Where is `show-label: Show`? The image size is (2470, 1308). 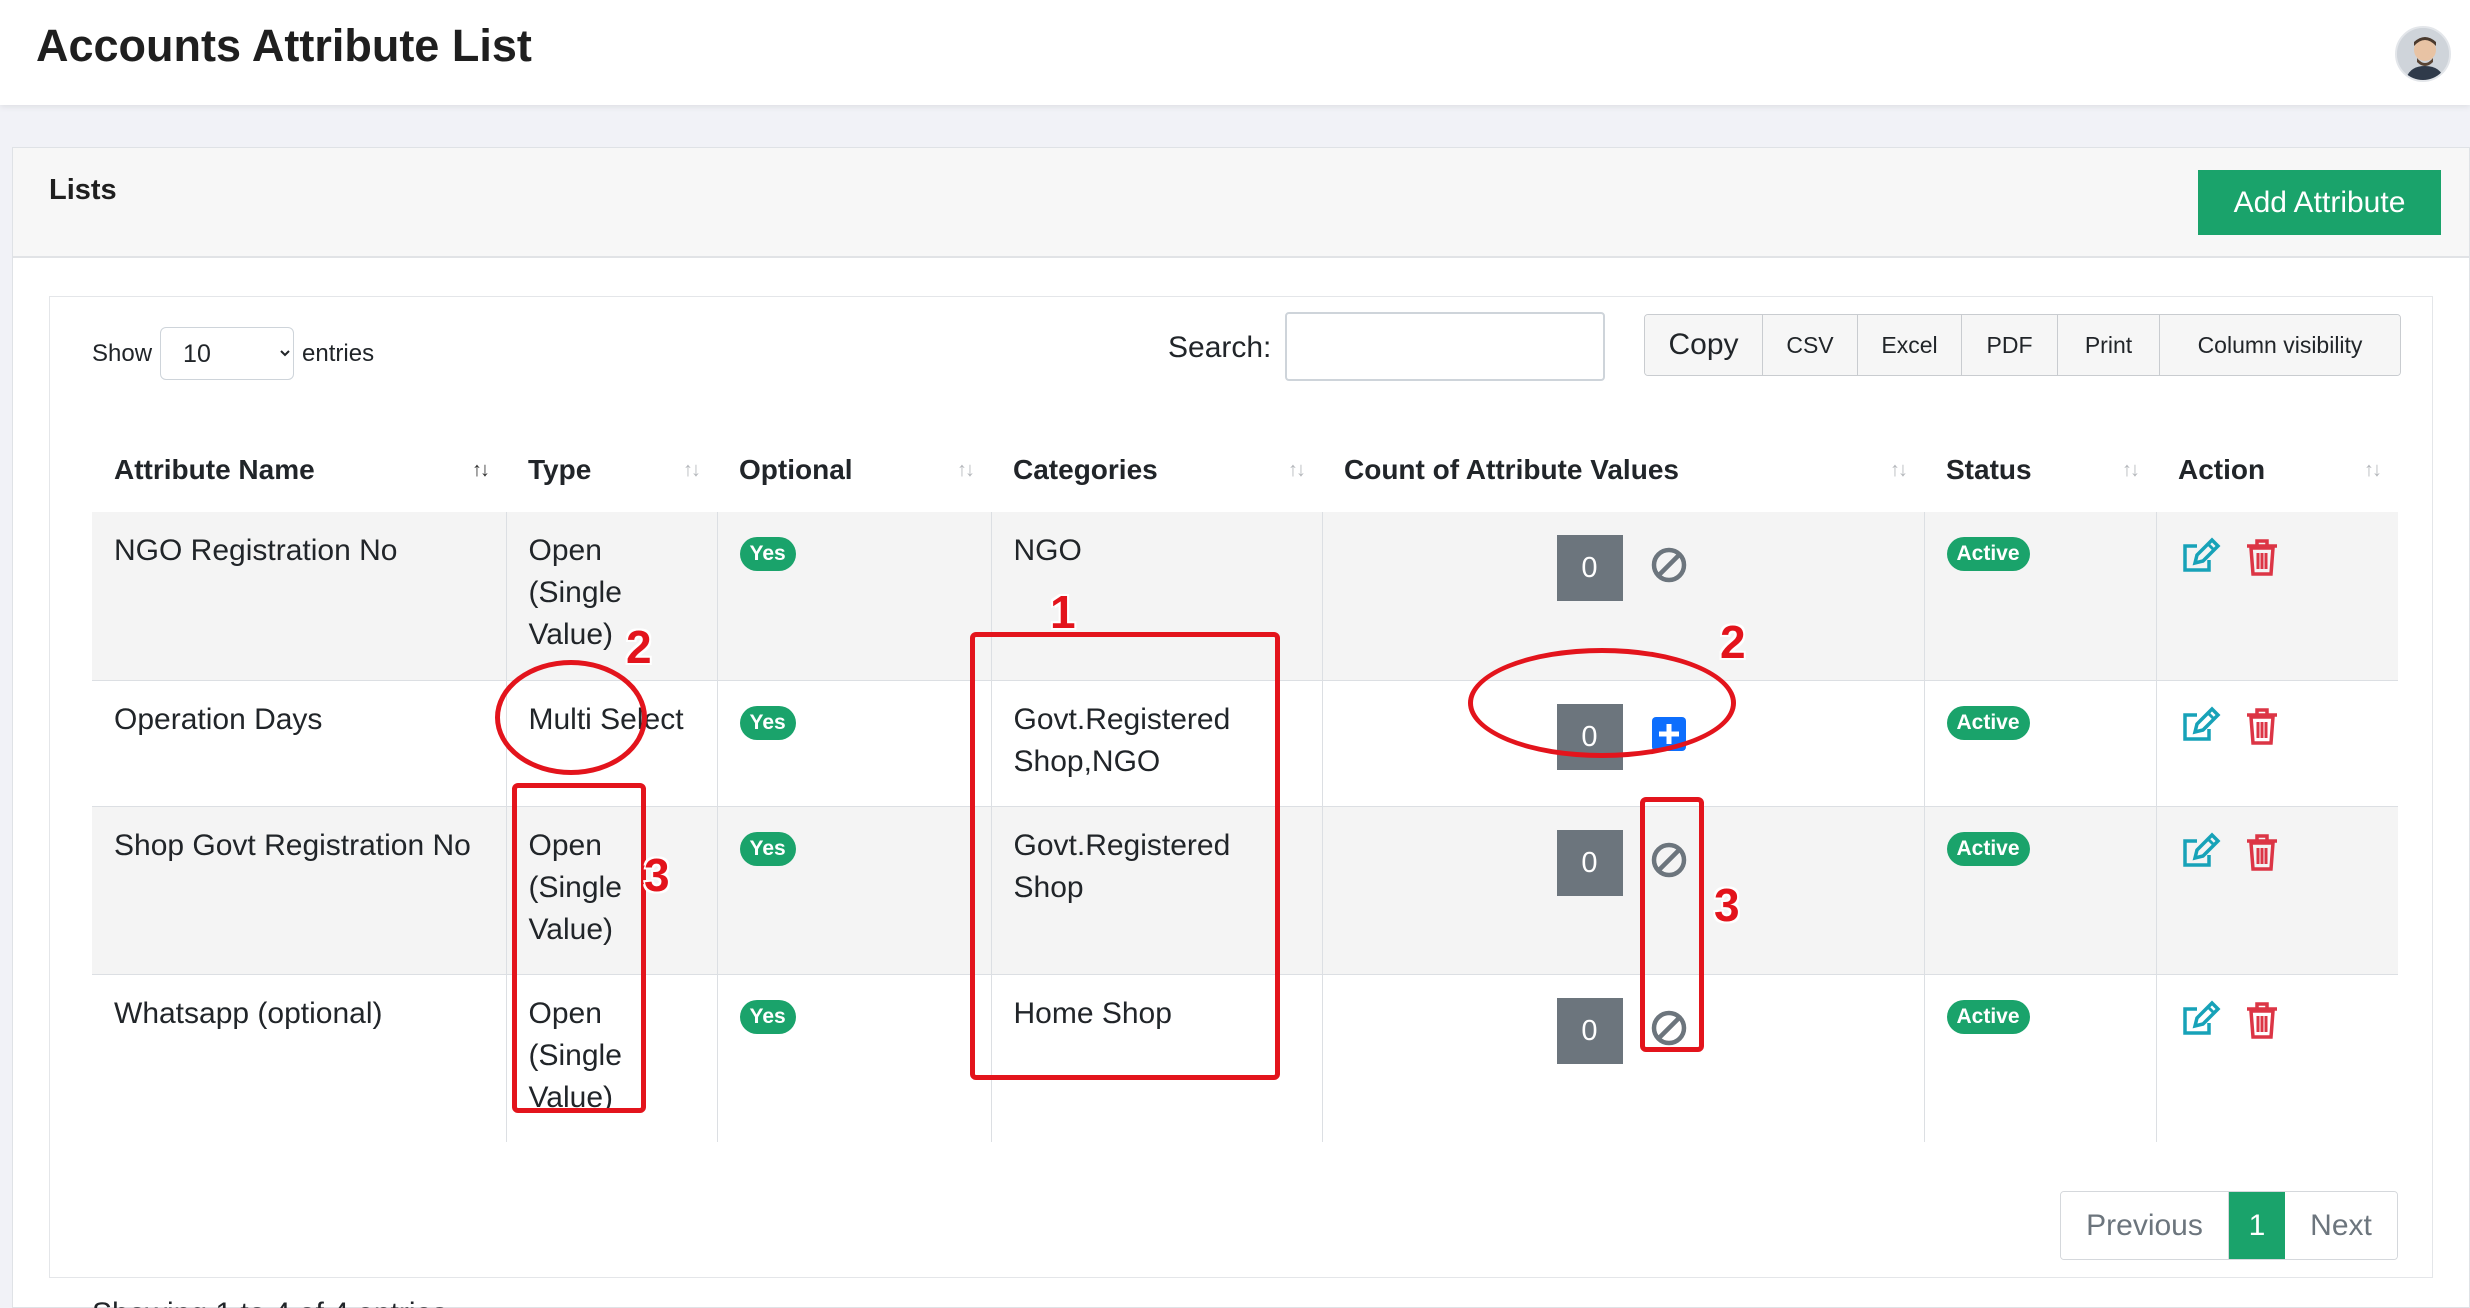 show-label: Show is located at coordinates (122, 353).